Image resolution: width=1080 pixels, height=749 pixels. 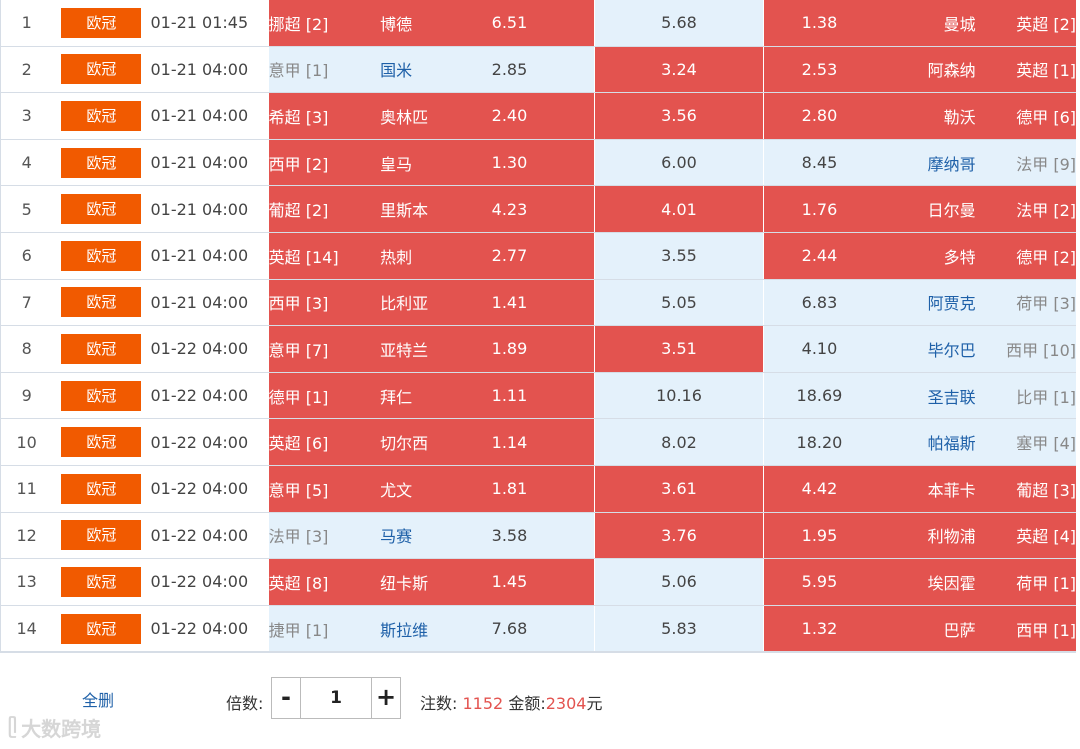 What do you see at coordinates (819, 629) in the screenshot?
I see `away-win-odds: 1.32` at bounding box center [819, 629].